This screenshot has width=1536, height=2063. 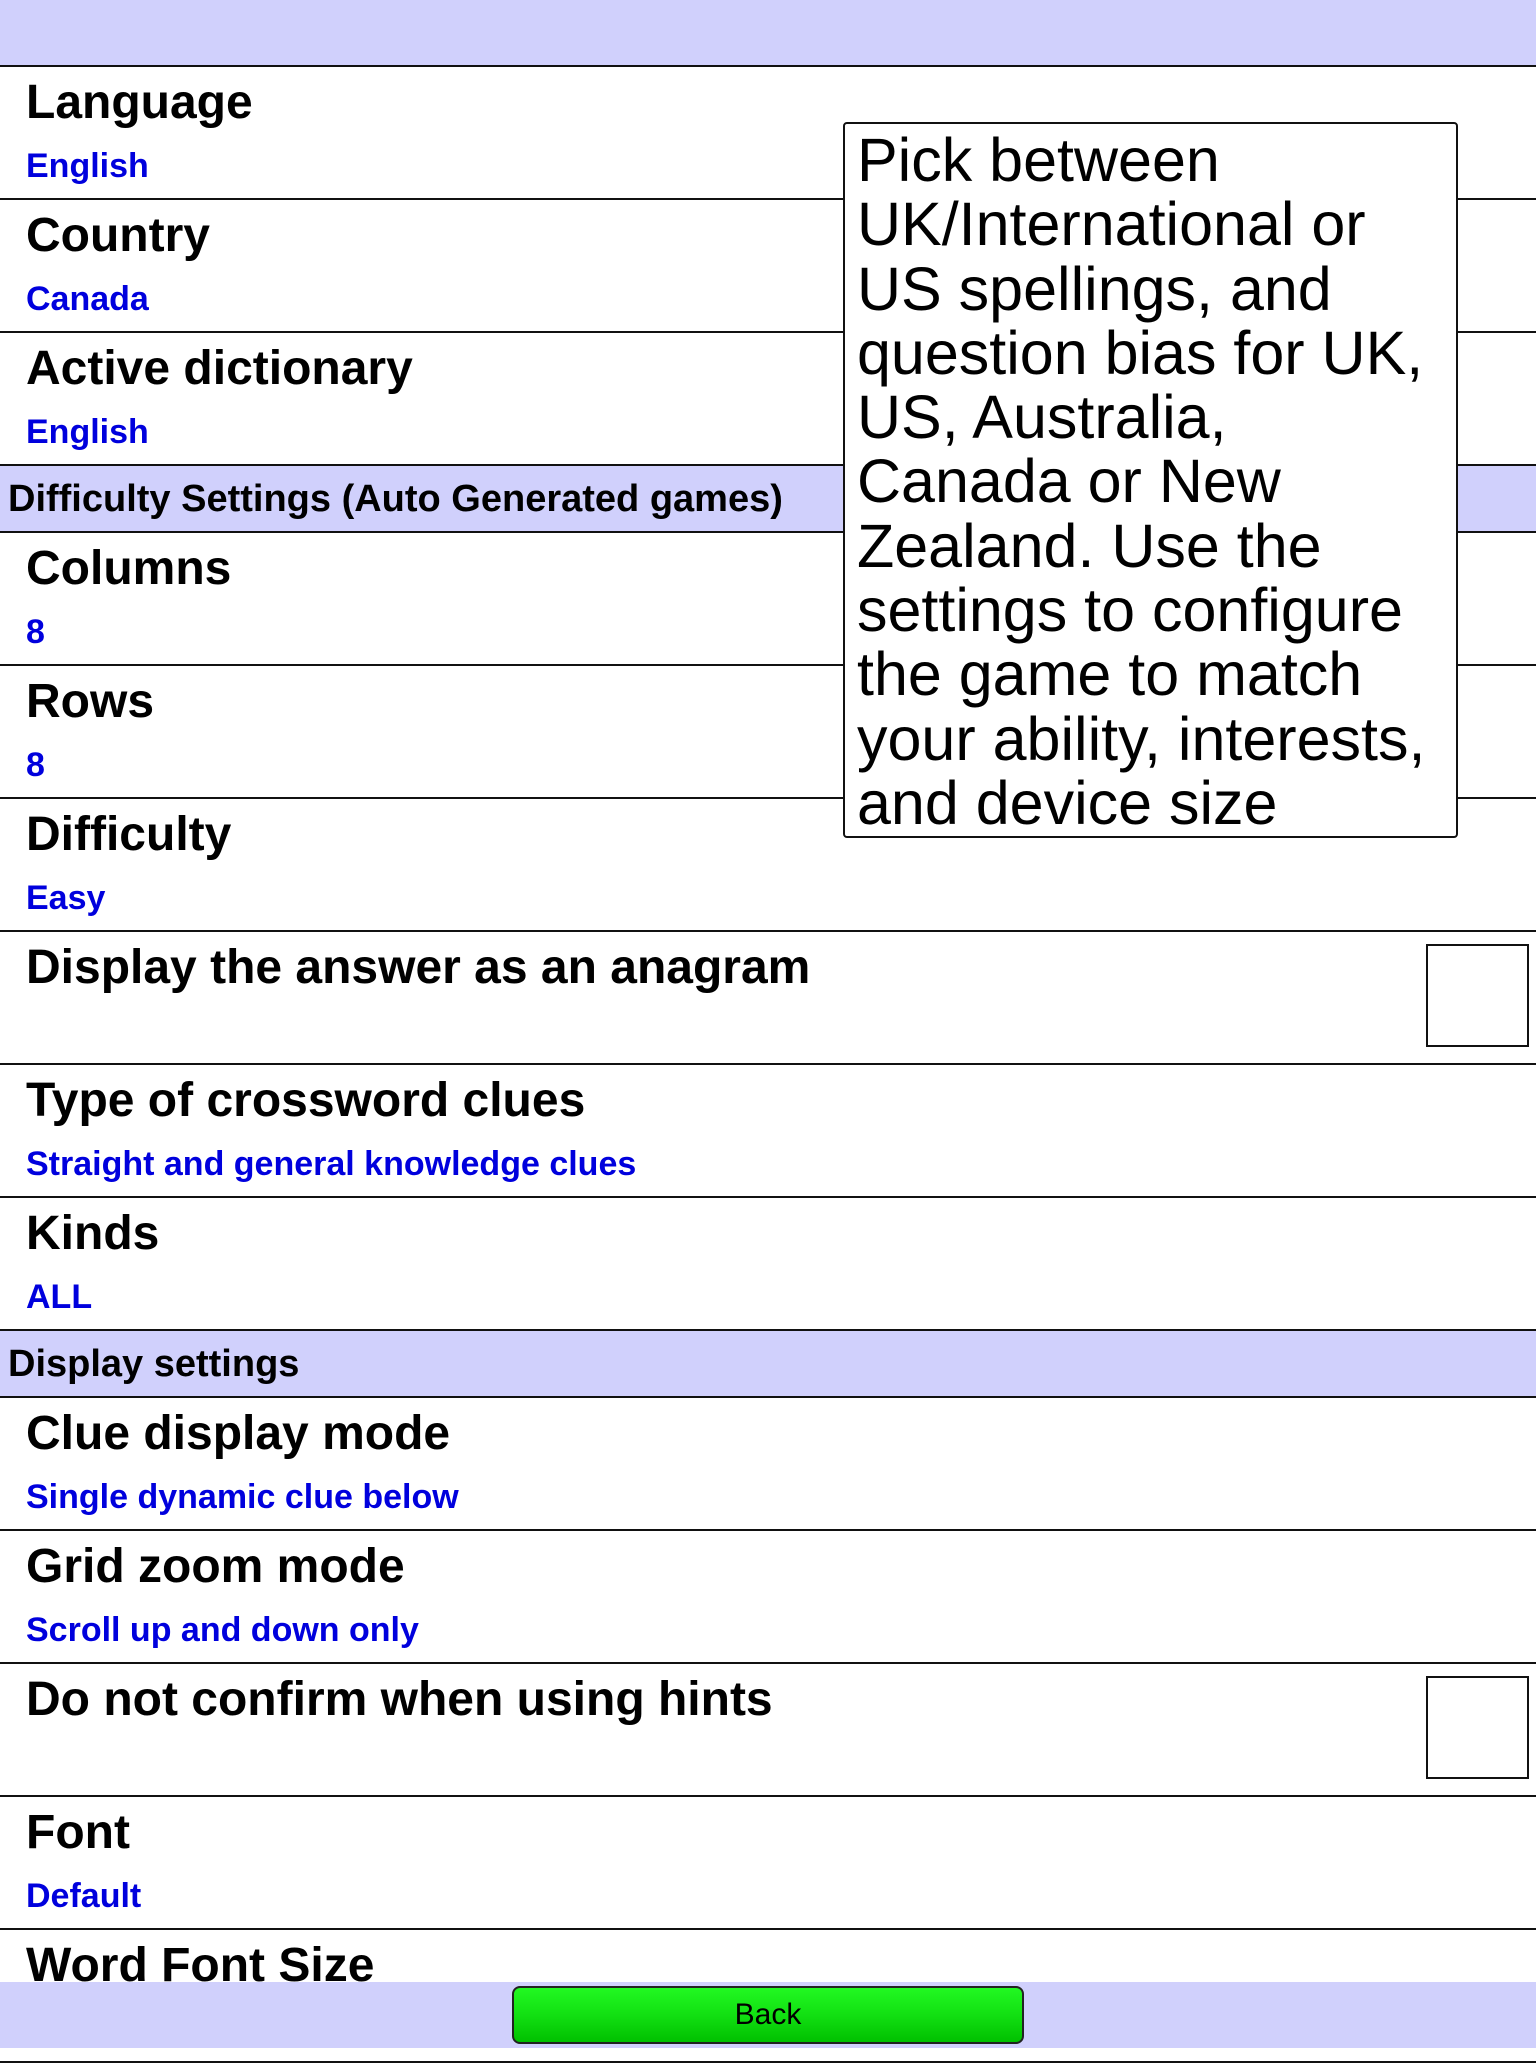 What do you see at coordinates (242, 1497) in the screenshot?
I see `setting-value: Single dynamic clue below` at bounding box center [242, 1497].